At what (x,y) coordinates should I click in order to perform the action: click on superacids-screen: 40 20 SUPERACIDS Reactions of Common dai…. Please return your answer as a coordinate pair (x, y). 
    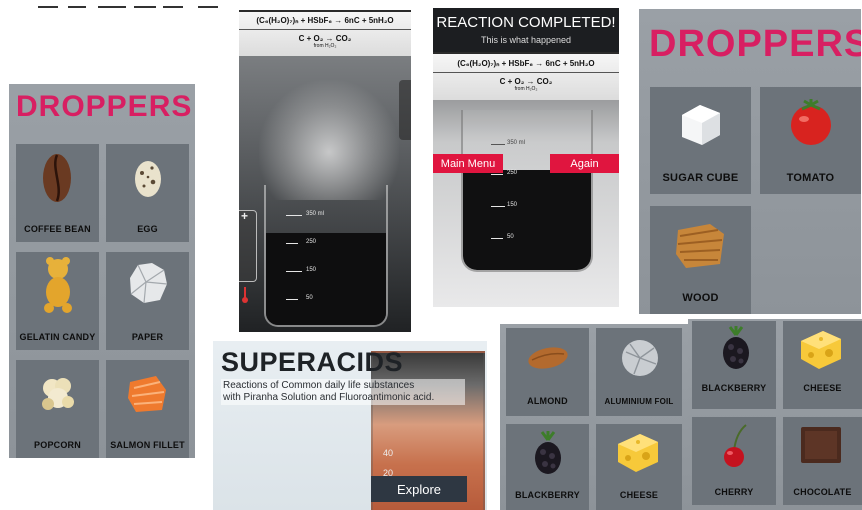
    Looking at the image, I should click on (350, 425).